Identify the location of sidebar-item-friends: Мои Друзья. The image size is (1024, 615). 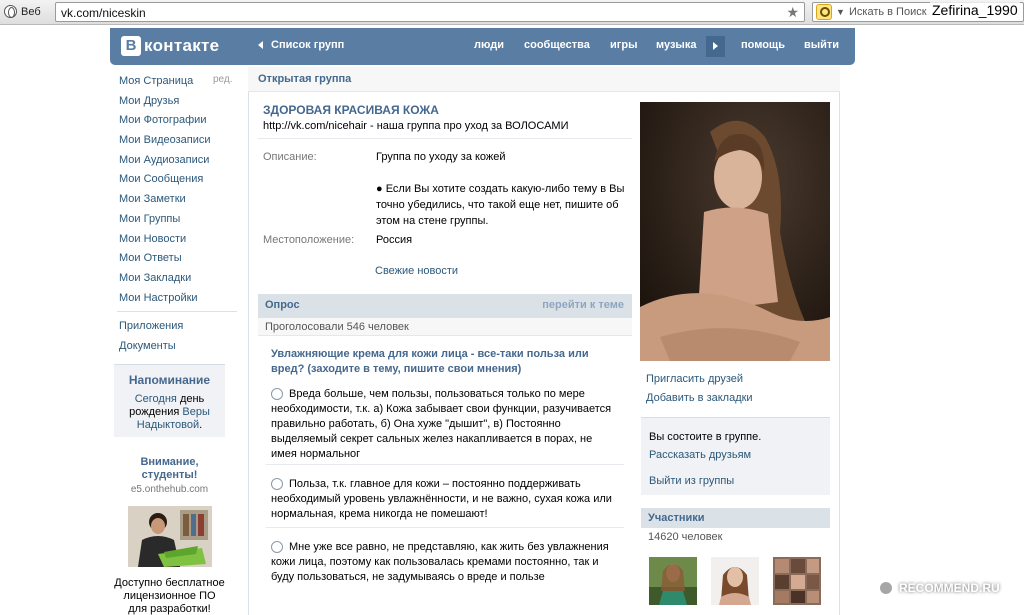
(179, 103).